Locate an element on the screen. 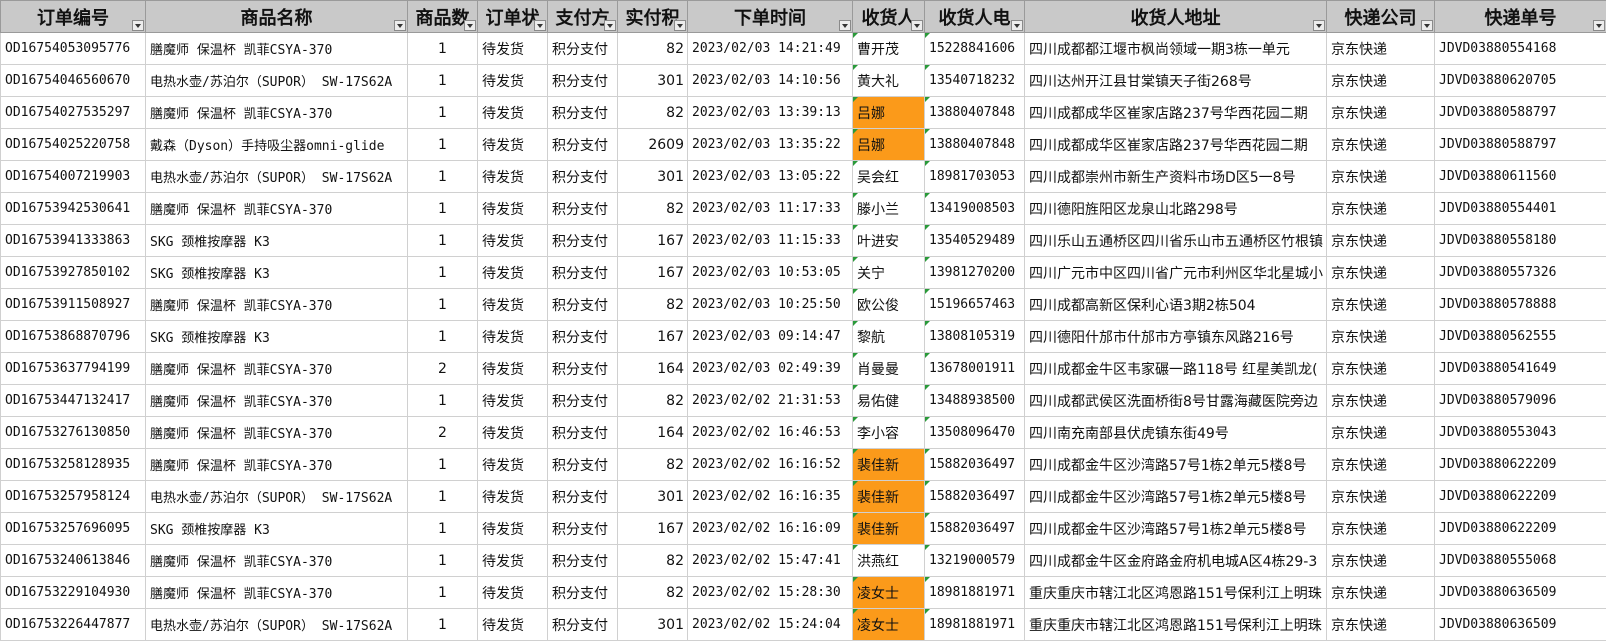 The width and height of the screenshot is (1606, 641). column-header-quantity: 商品数 is located at coordinates (442, 16).